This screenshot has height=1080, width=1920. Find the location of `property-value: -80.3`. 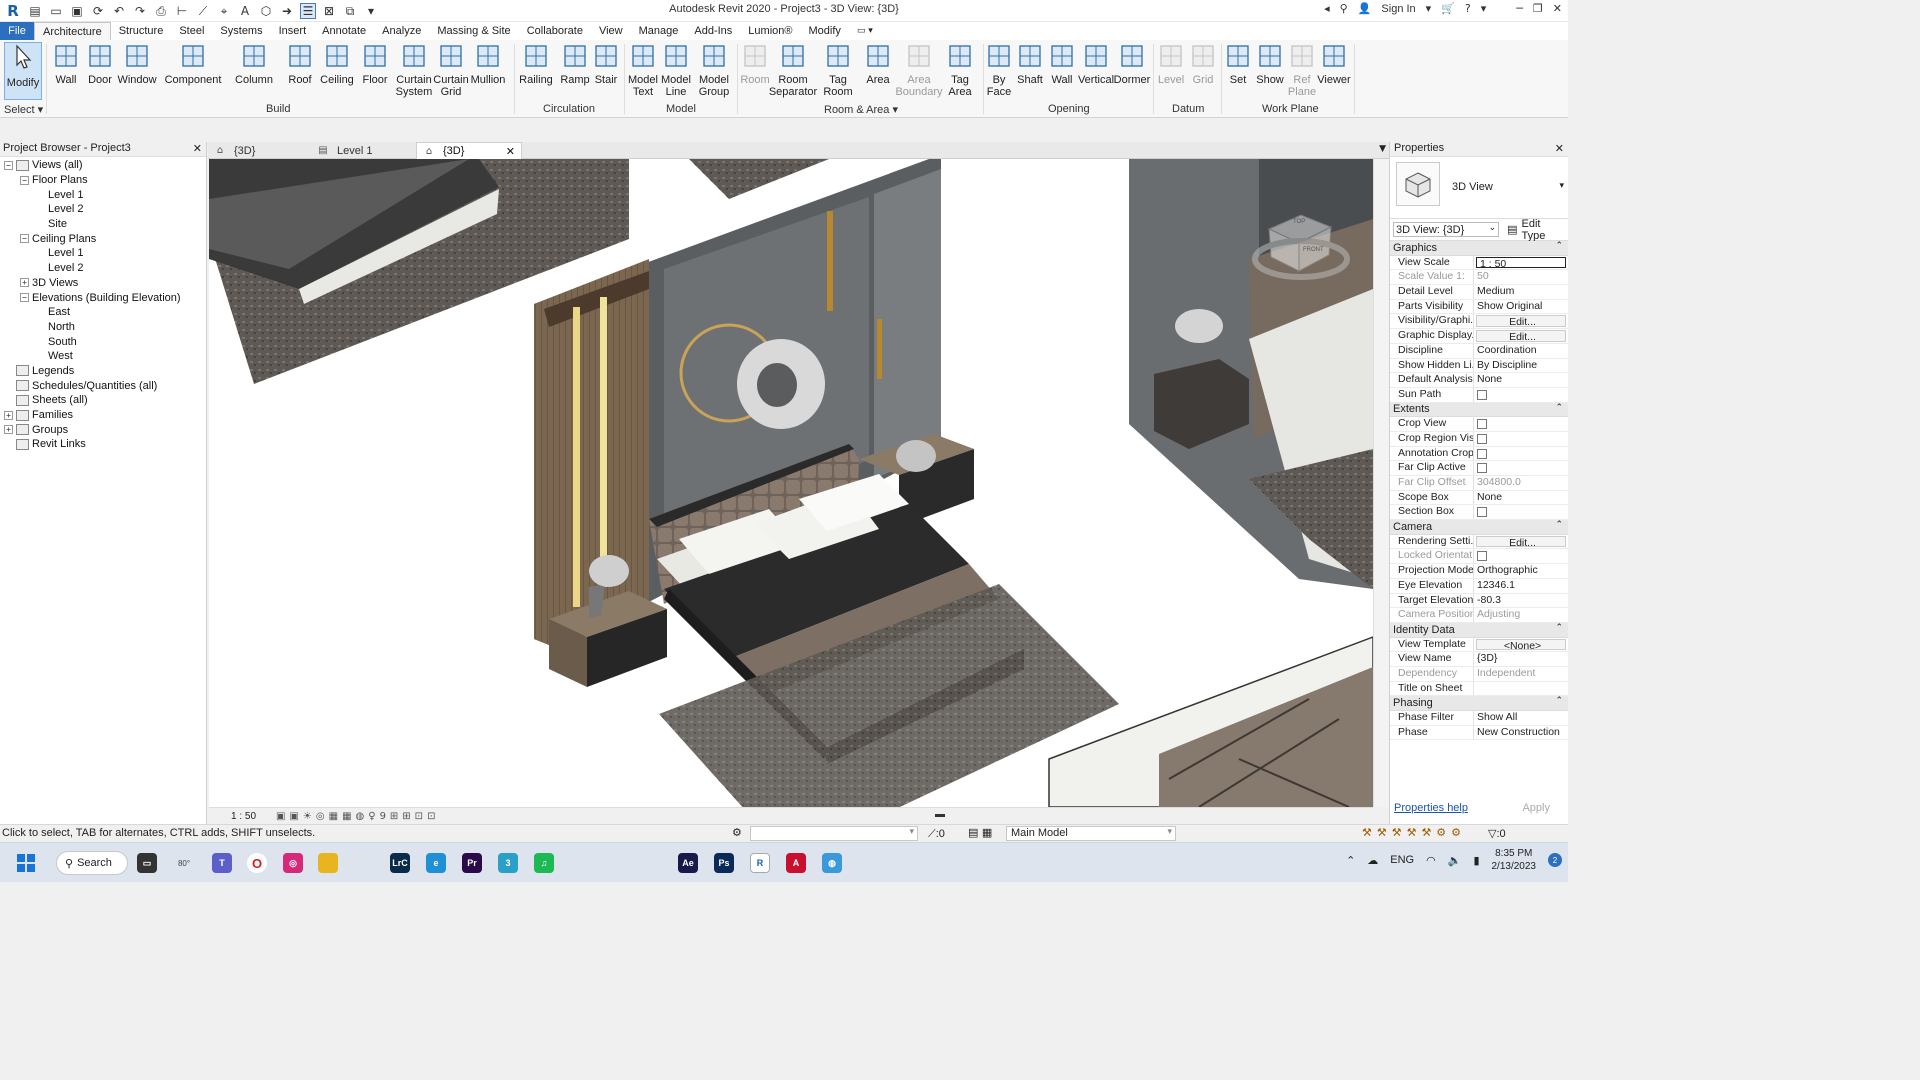

property-value: -80.3 is located at coordinates (1521, 601).